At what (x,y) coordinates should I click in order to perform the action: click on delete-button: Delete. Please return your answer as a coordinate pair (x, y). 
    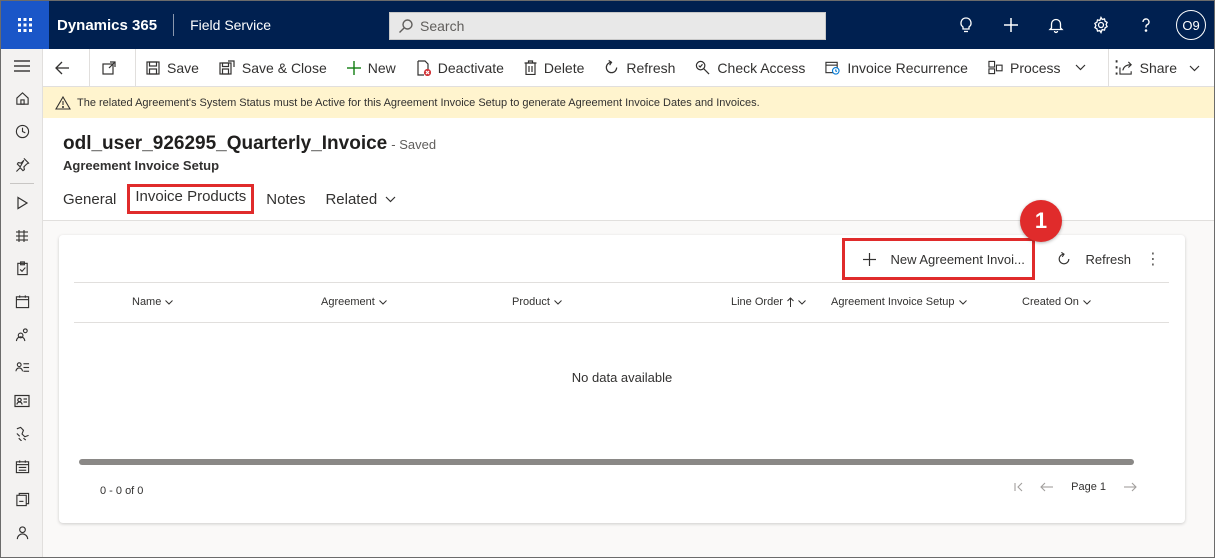
    Looking at the image, I should click on (554, 68).